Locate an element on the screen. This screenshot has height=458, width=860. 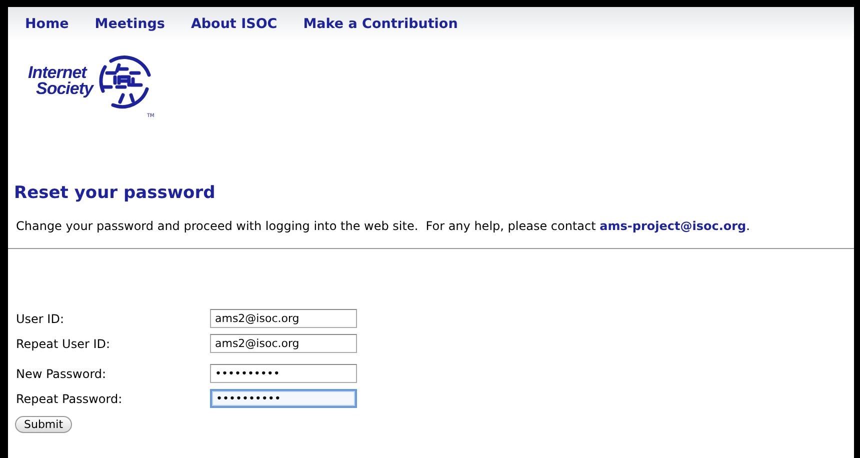
nav-link: Make a Contribution is located at coordinates (380, 24).